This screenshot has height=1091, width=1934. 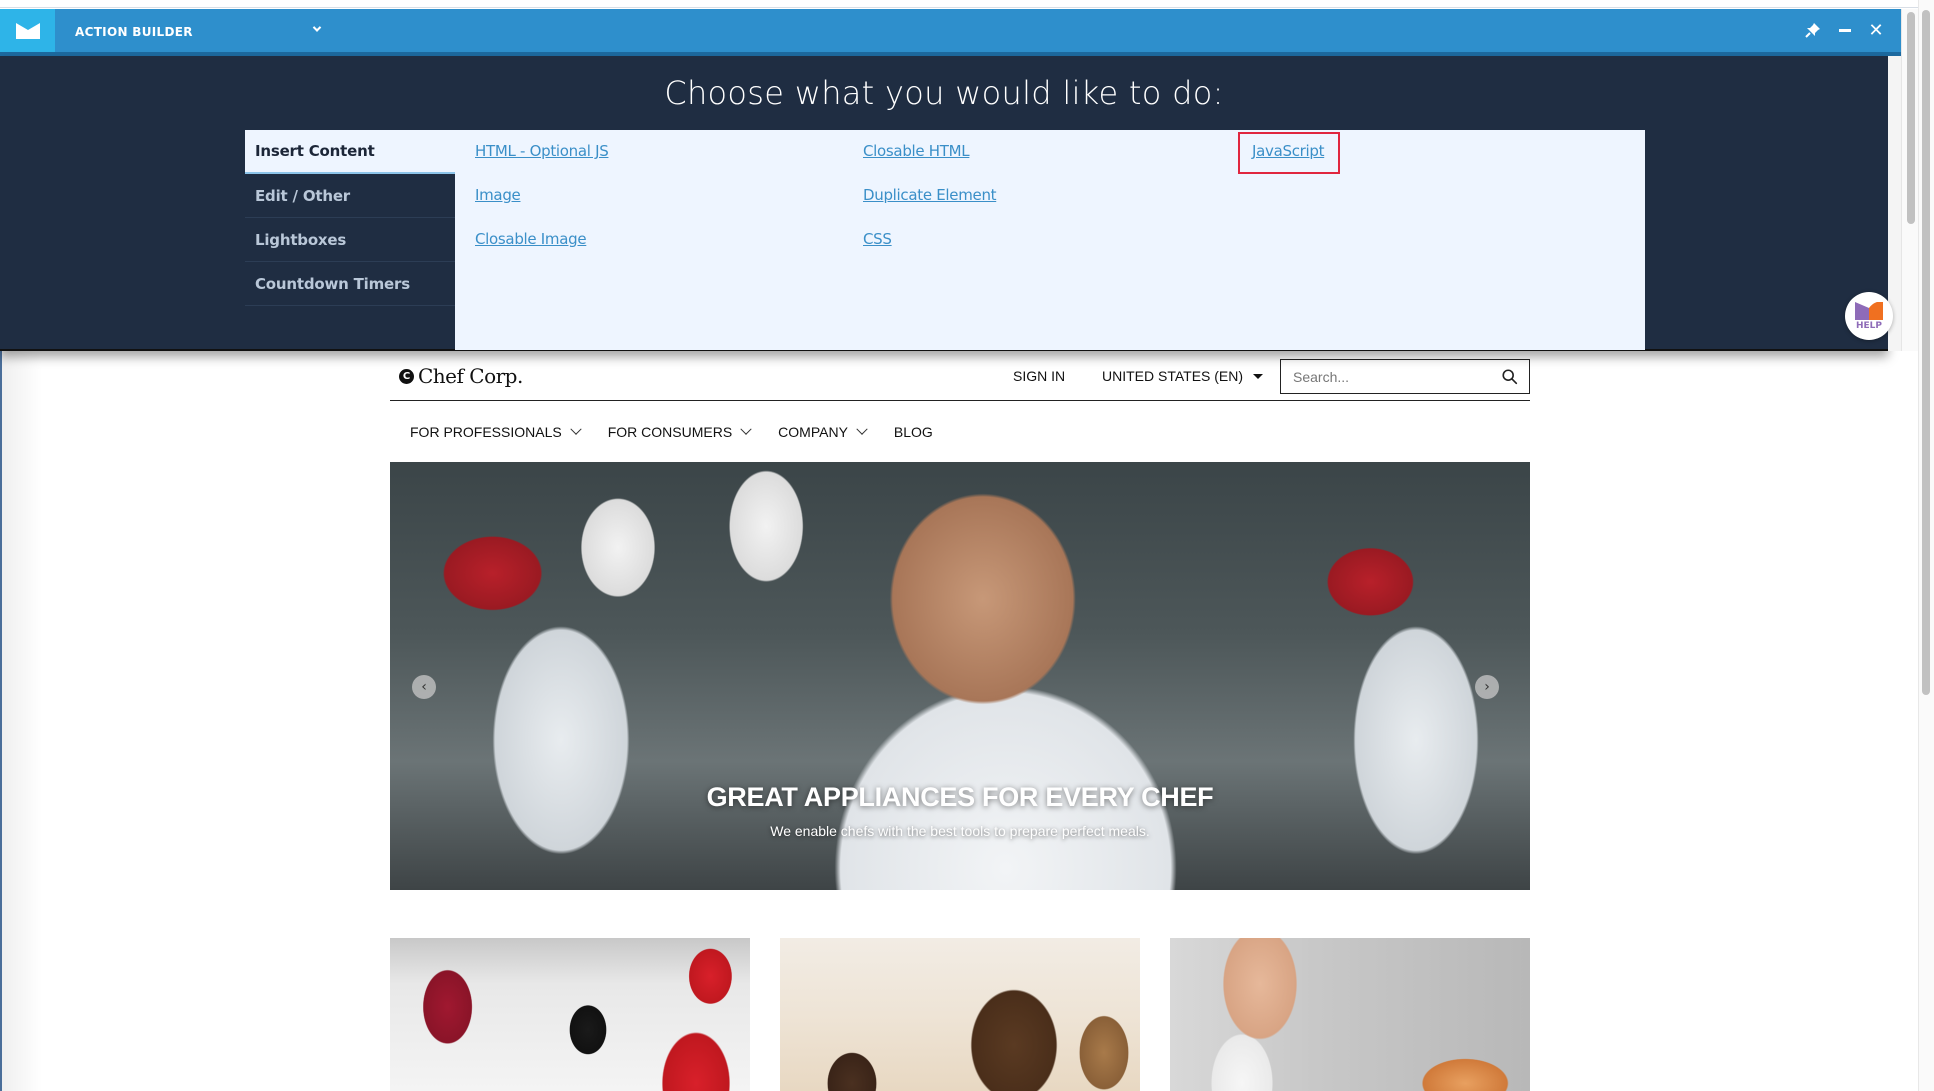 I want to click on tab-insert-content: Insert Content, so click(x=350, y=152).